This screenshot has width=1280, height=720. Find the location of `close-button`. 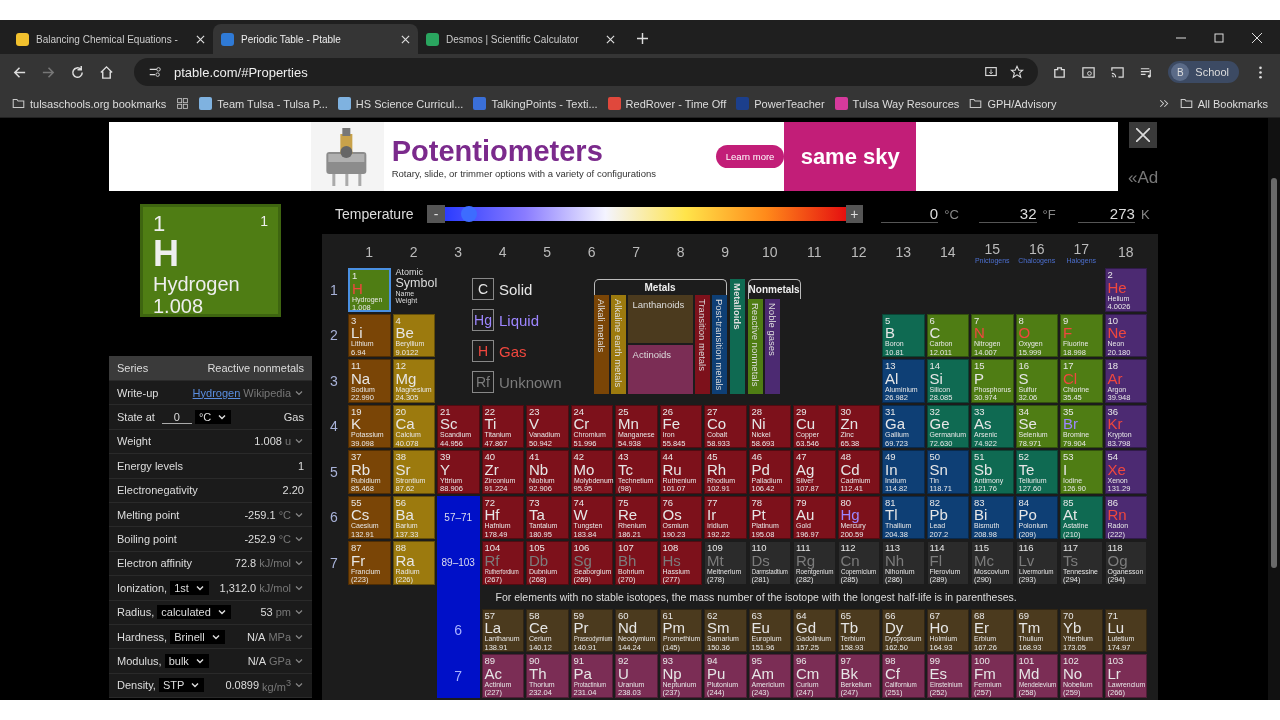

close-button is located at coordinates (1143, 135).